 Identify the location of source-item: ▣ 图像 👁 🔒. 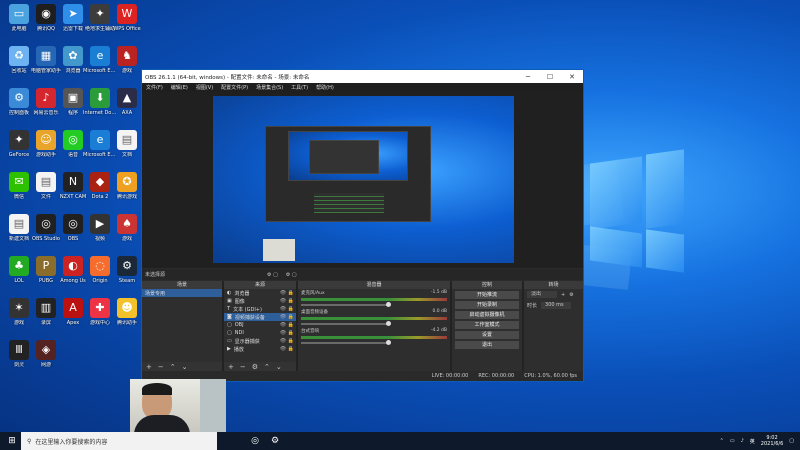
(260, 301).